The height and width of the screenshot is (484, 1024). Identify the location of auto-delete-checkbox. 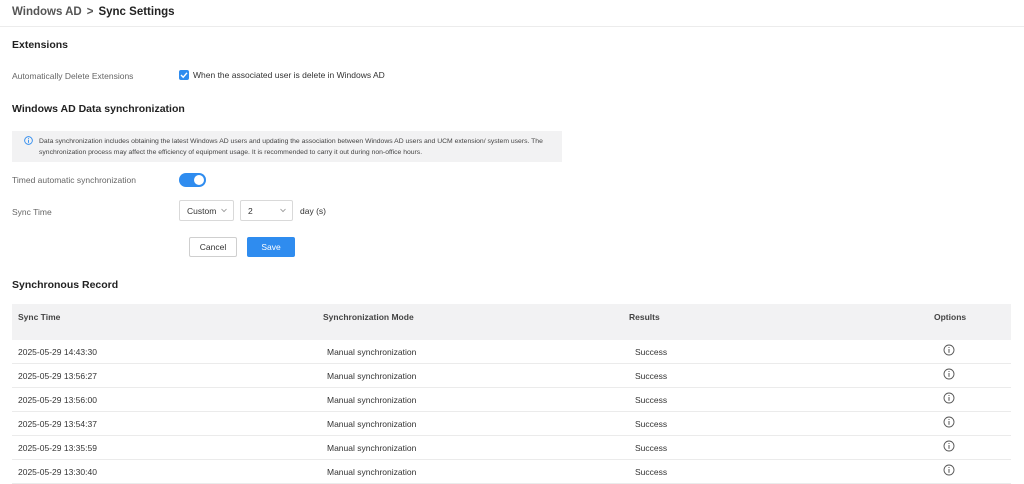
(184, 75).